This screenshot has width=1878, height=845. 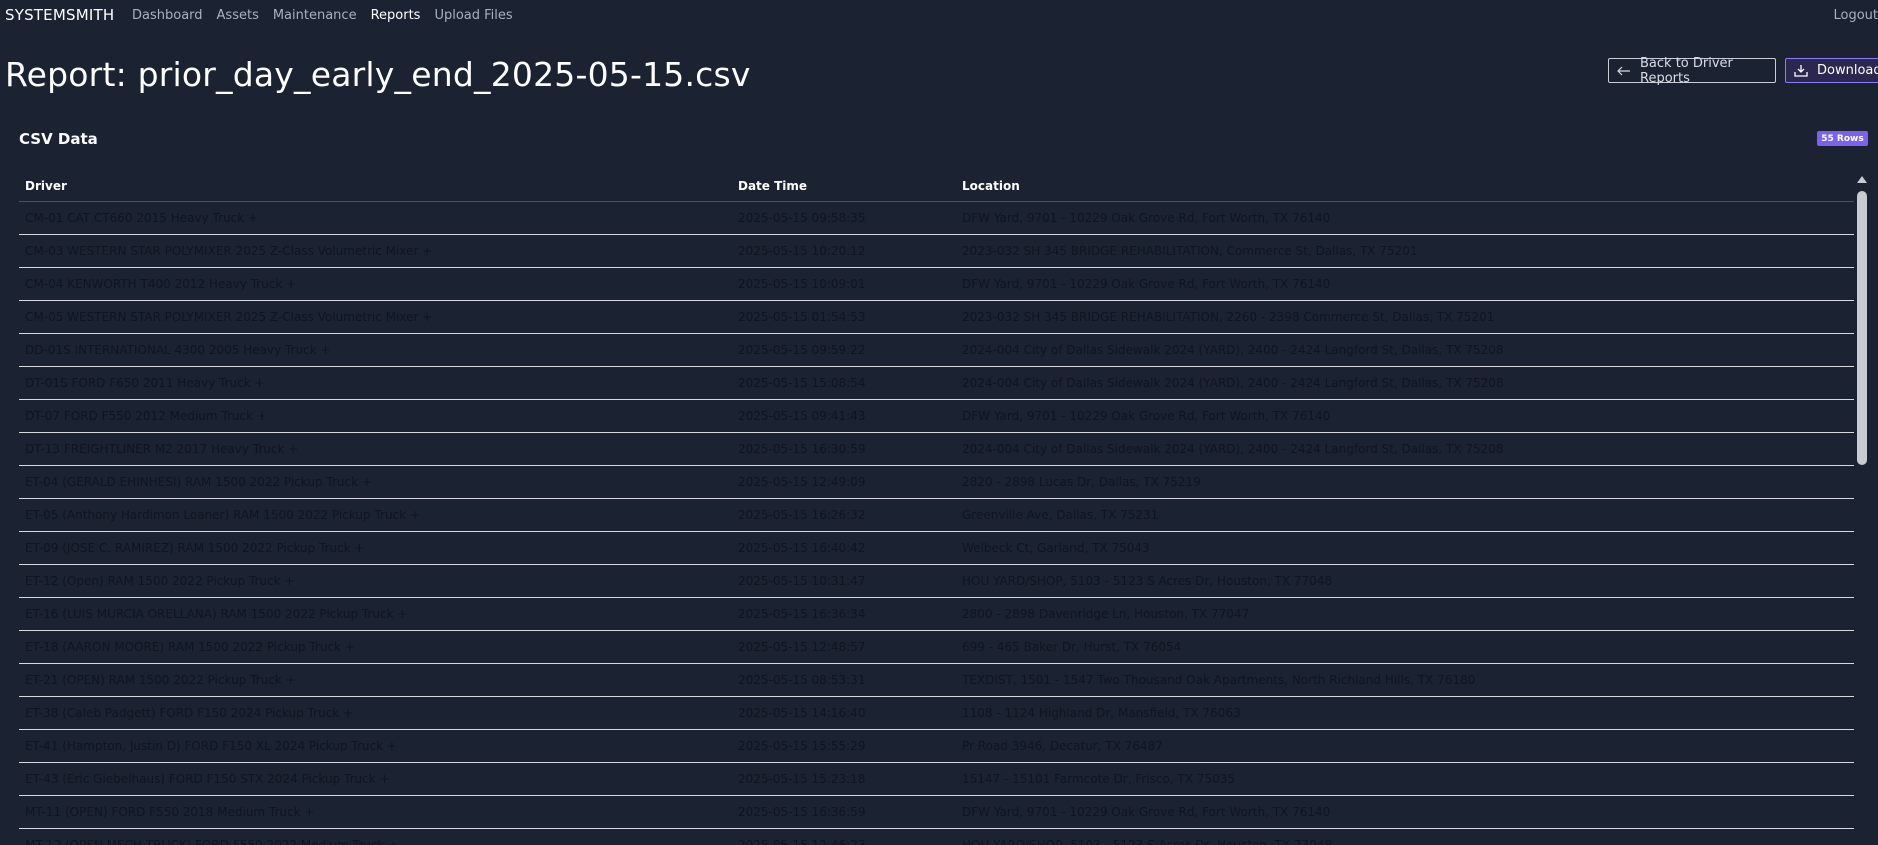 What do you see at coordinates (375, 218) in the screenshot?
I see `cell-driver: CM-01 CAT CT660 2015 Heavy Truck +` at bounding box center [375, 218].